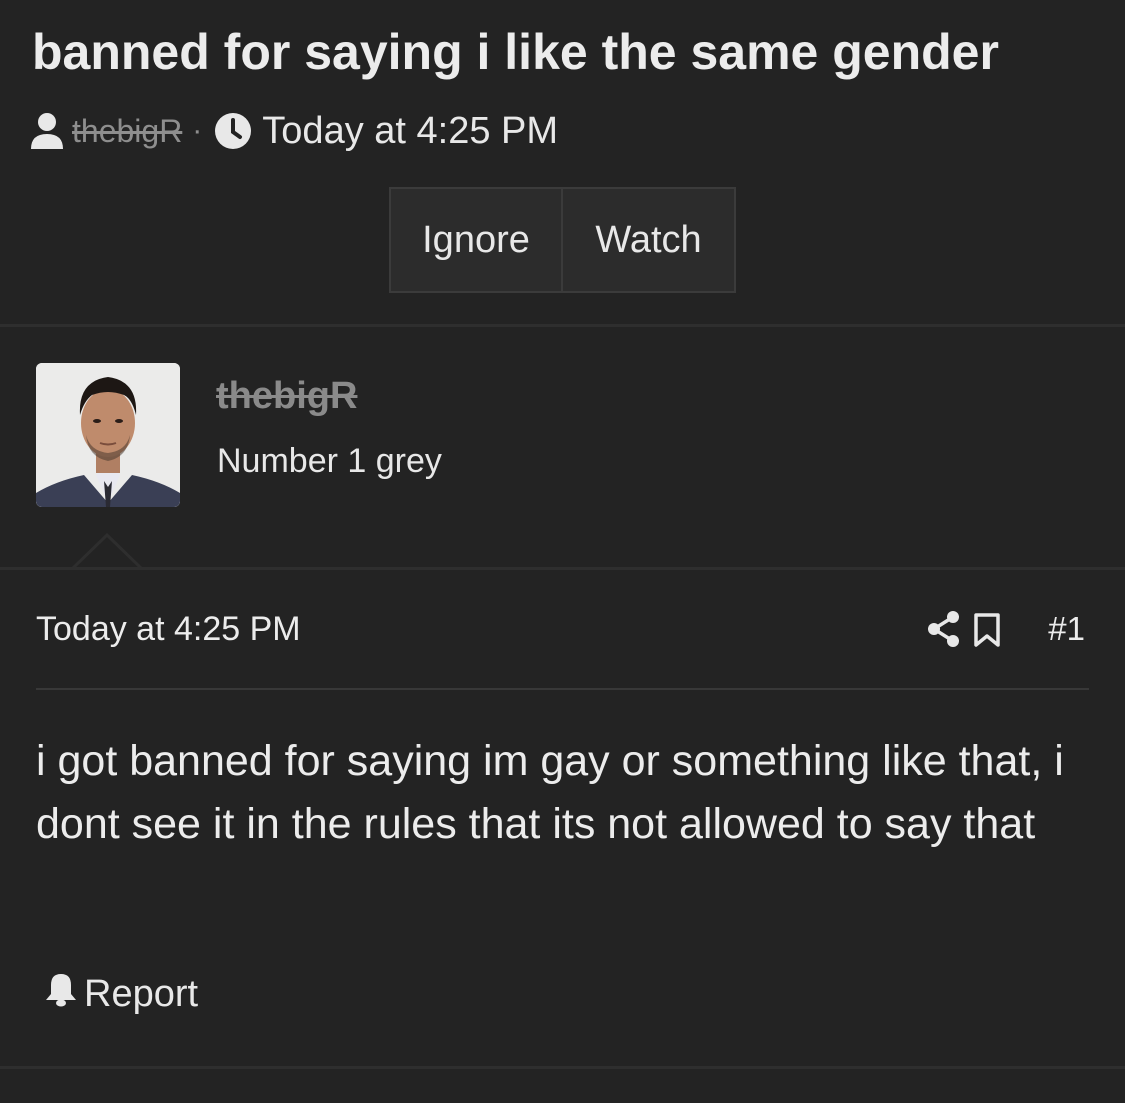 Image resolution: width=1125 pixels, height=1103 pixels. Describe the element at coordinates (515, 52) in the screenshot. I see `thread-title: banned for saying i like the same gender` at that location.